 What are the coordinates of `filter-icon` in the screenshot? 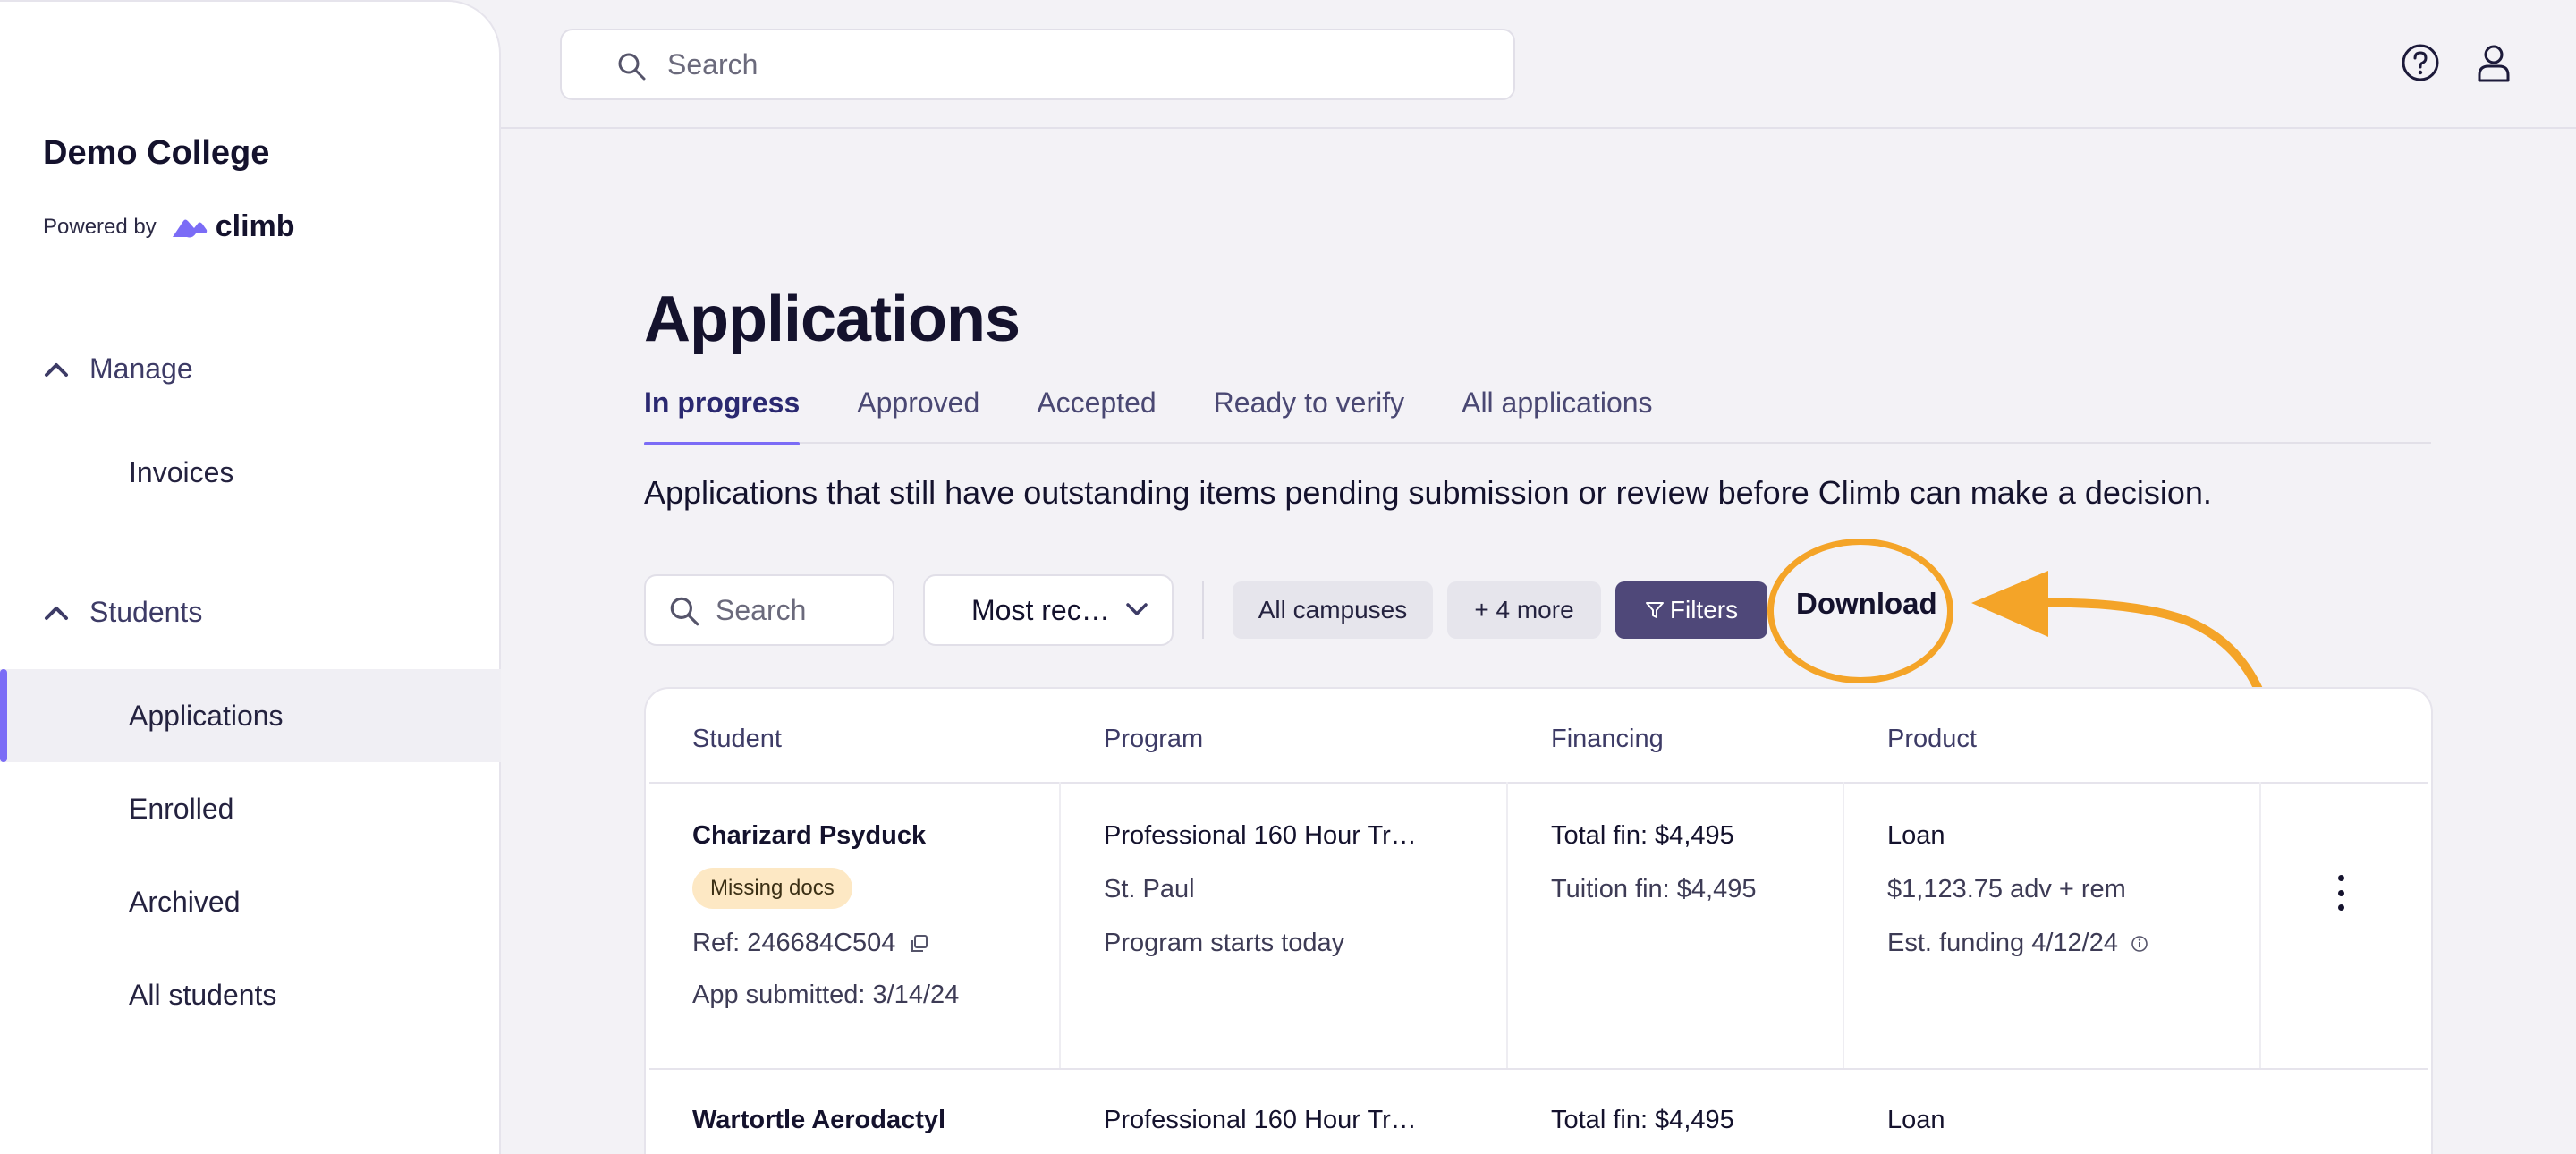 It's located at (1654, 610).